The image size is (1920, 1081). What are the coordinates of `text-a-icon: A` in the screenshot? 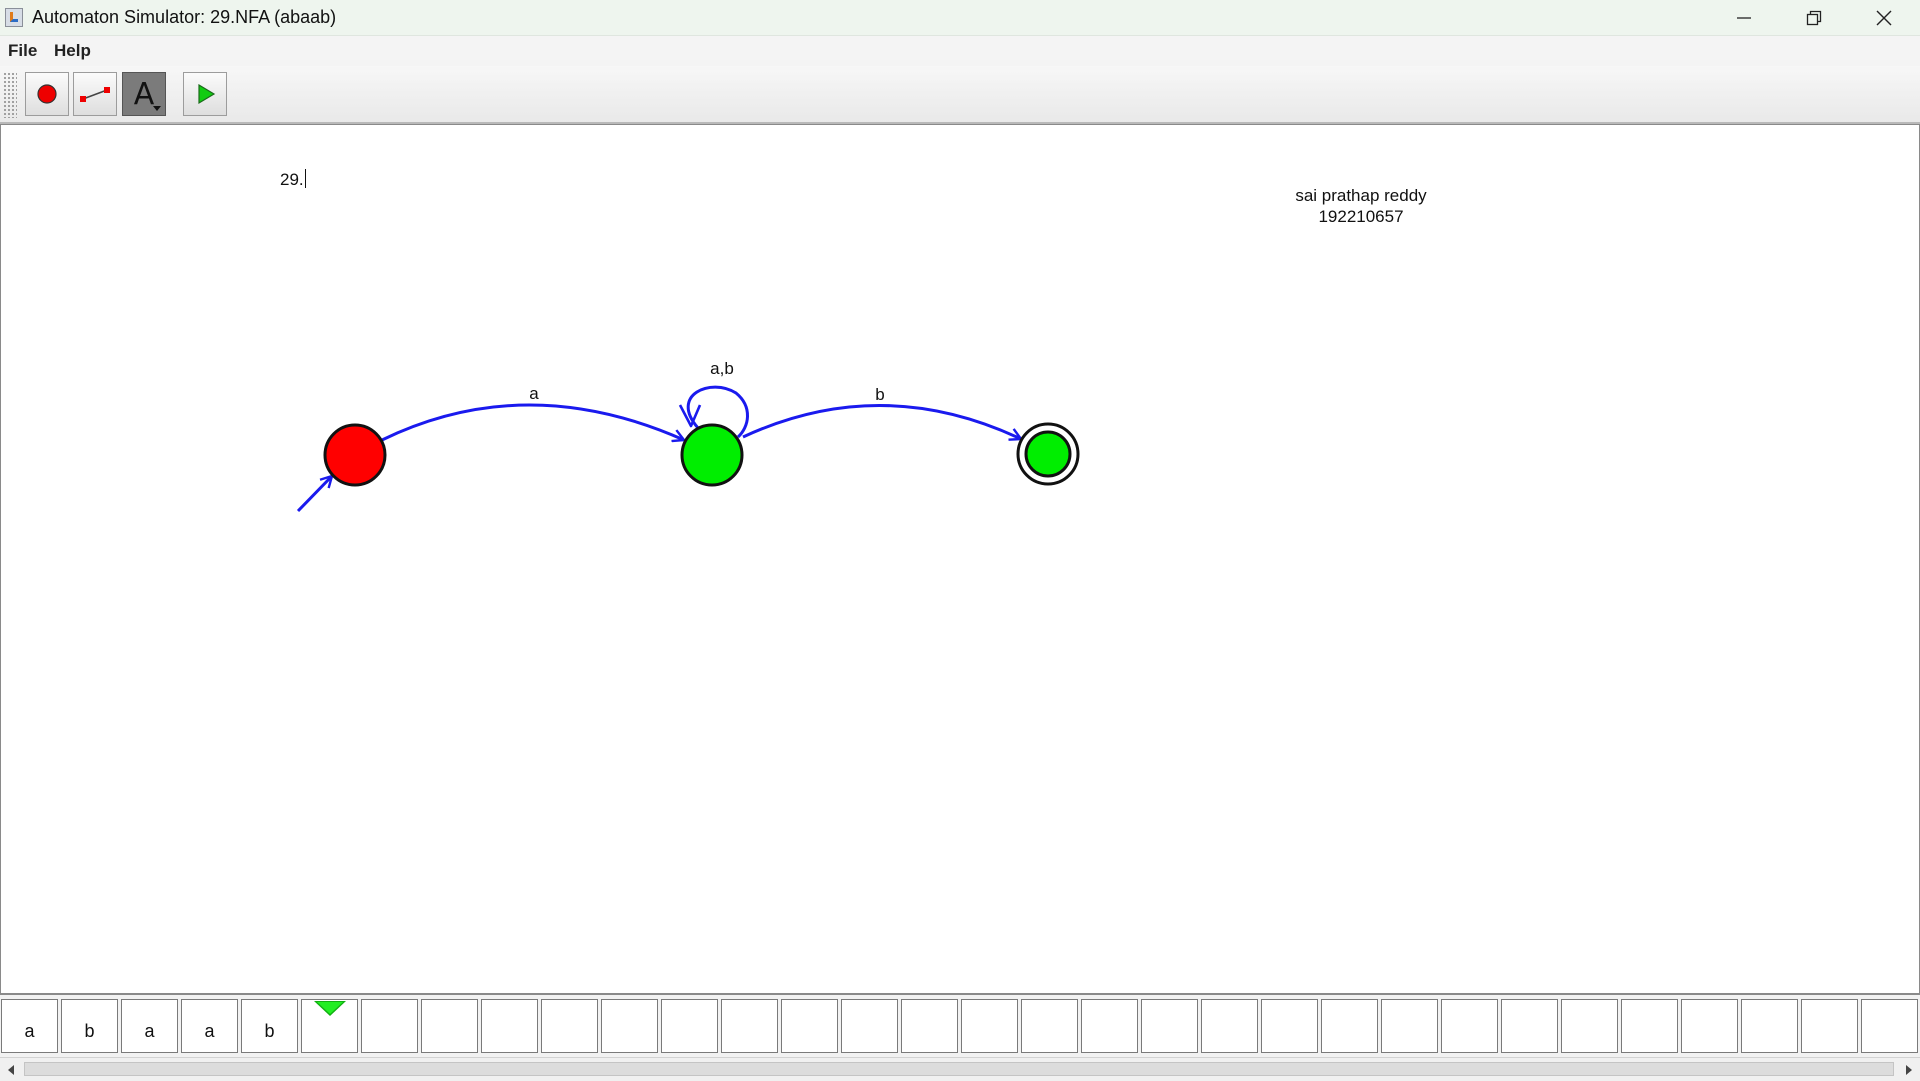 It's located at (144, 94).